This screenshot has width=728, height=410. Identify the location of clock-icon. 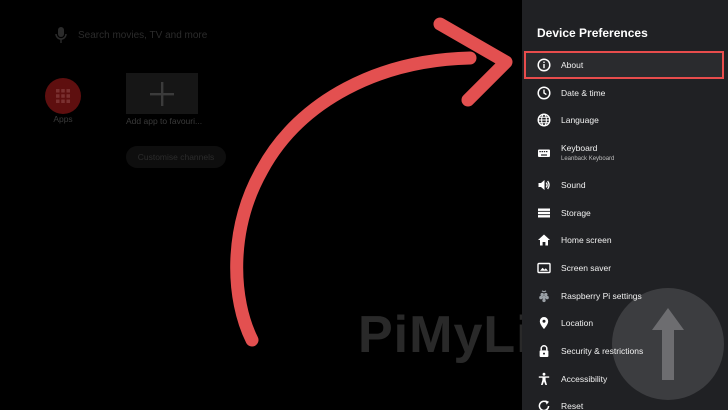
(544, 92).